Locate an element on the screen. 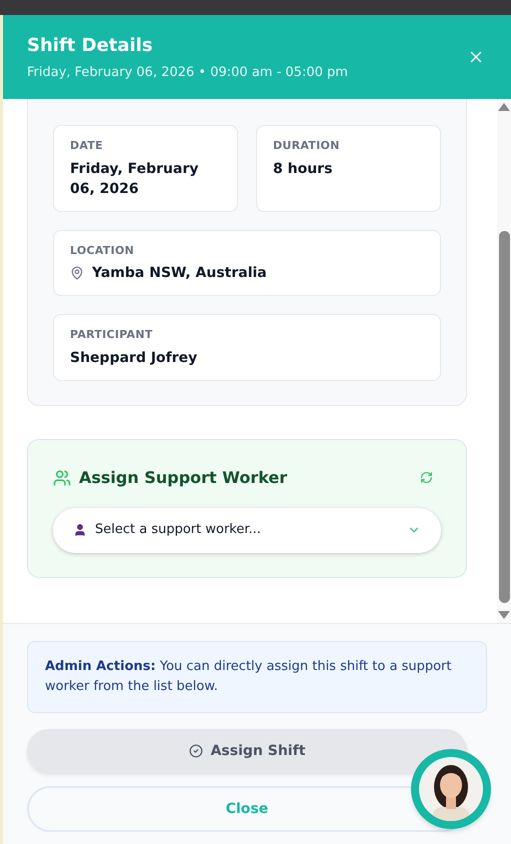 The image size is (511, 844). field-value: Sheppard Jofrey is located at coordinates (134, 358).